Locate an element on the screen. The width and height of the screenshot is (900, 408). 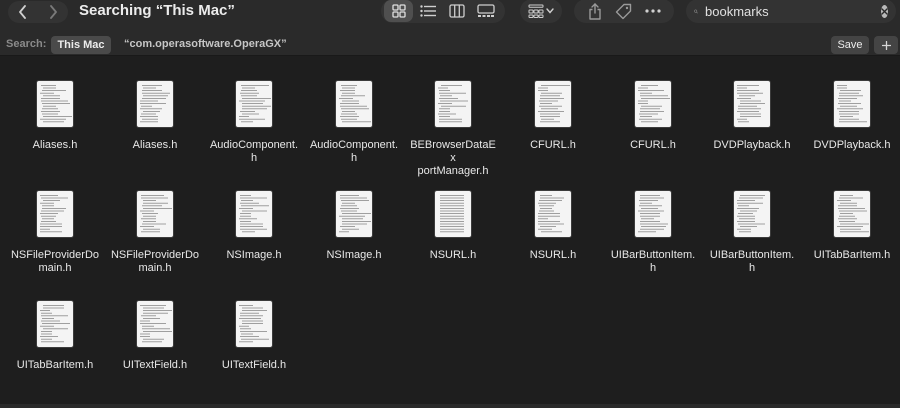
share-icon is located at coordinates (594, 11).